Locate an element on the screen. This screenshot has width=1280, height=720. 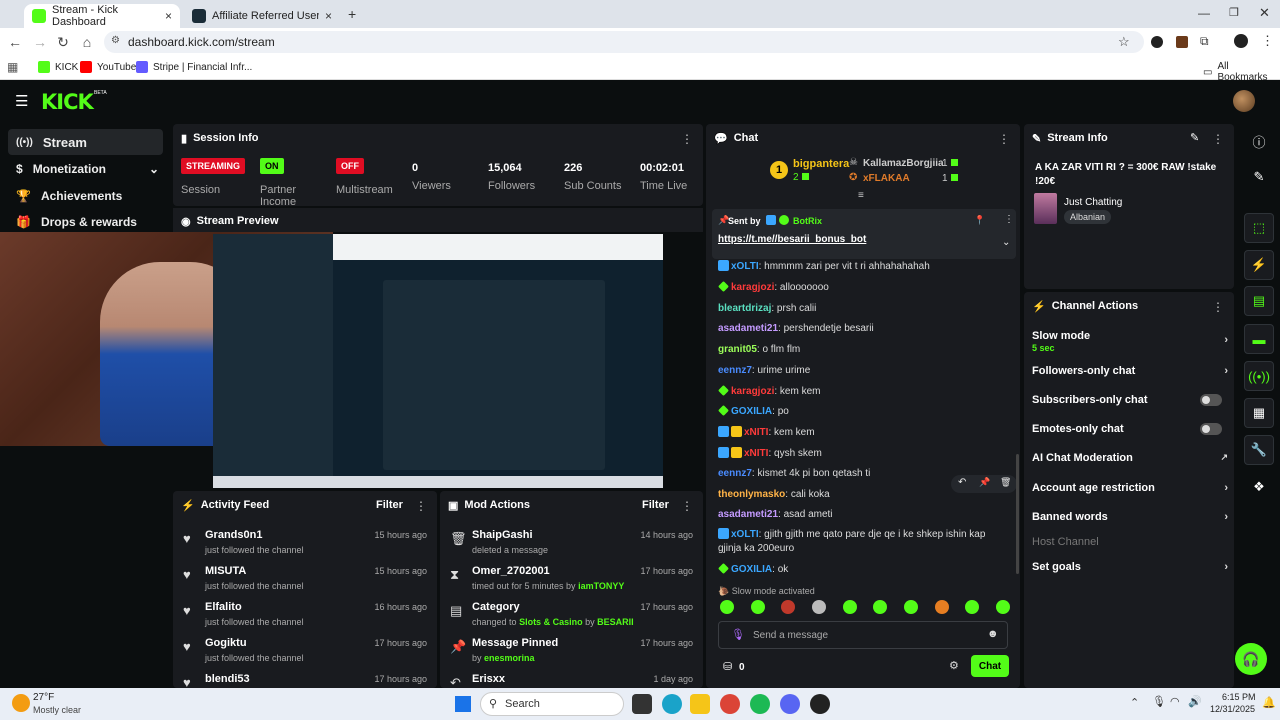
home-icon: ⌂ is located at coordinates (87, 42).